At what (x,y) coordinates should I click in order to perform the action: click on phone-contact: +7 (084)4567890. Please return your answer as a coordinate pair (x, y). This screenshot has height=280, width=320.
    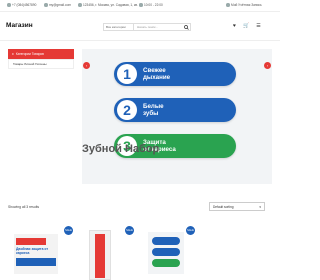
    Looking at the image, I should click on (21, 5).